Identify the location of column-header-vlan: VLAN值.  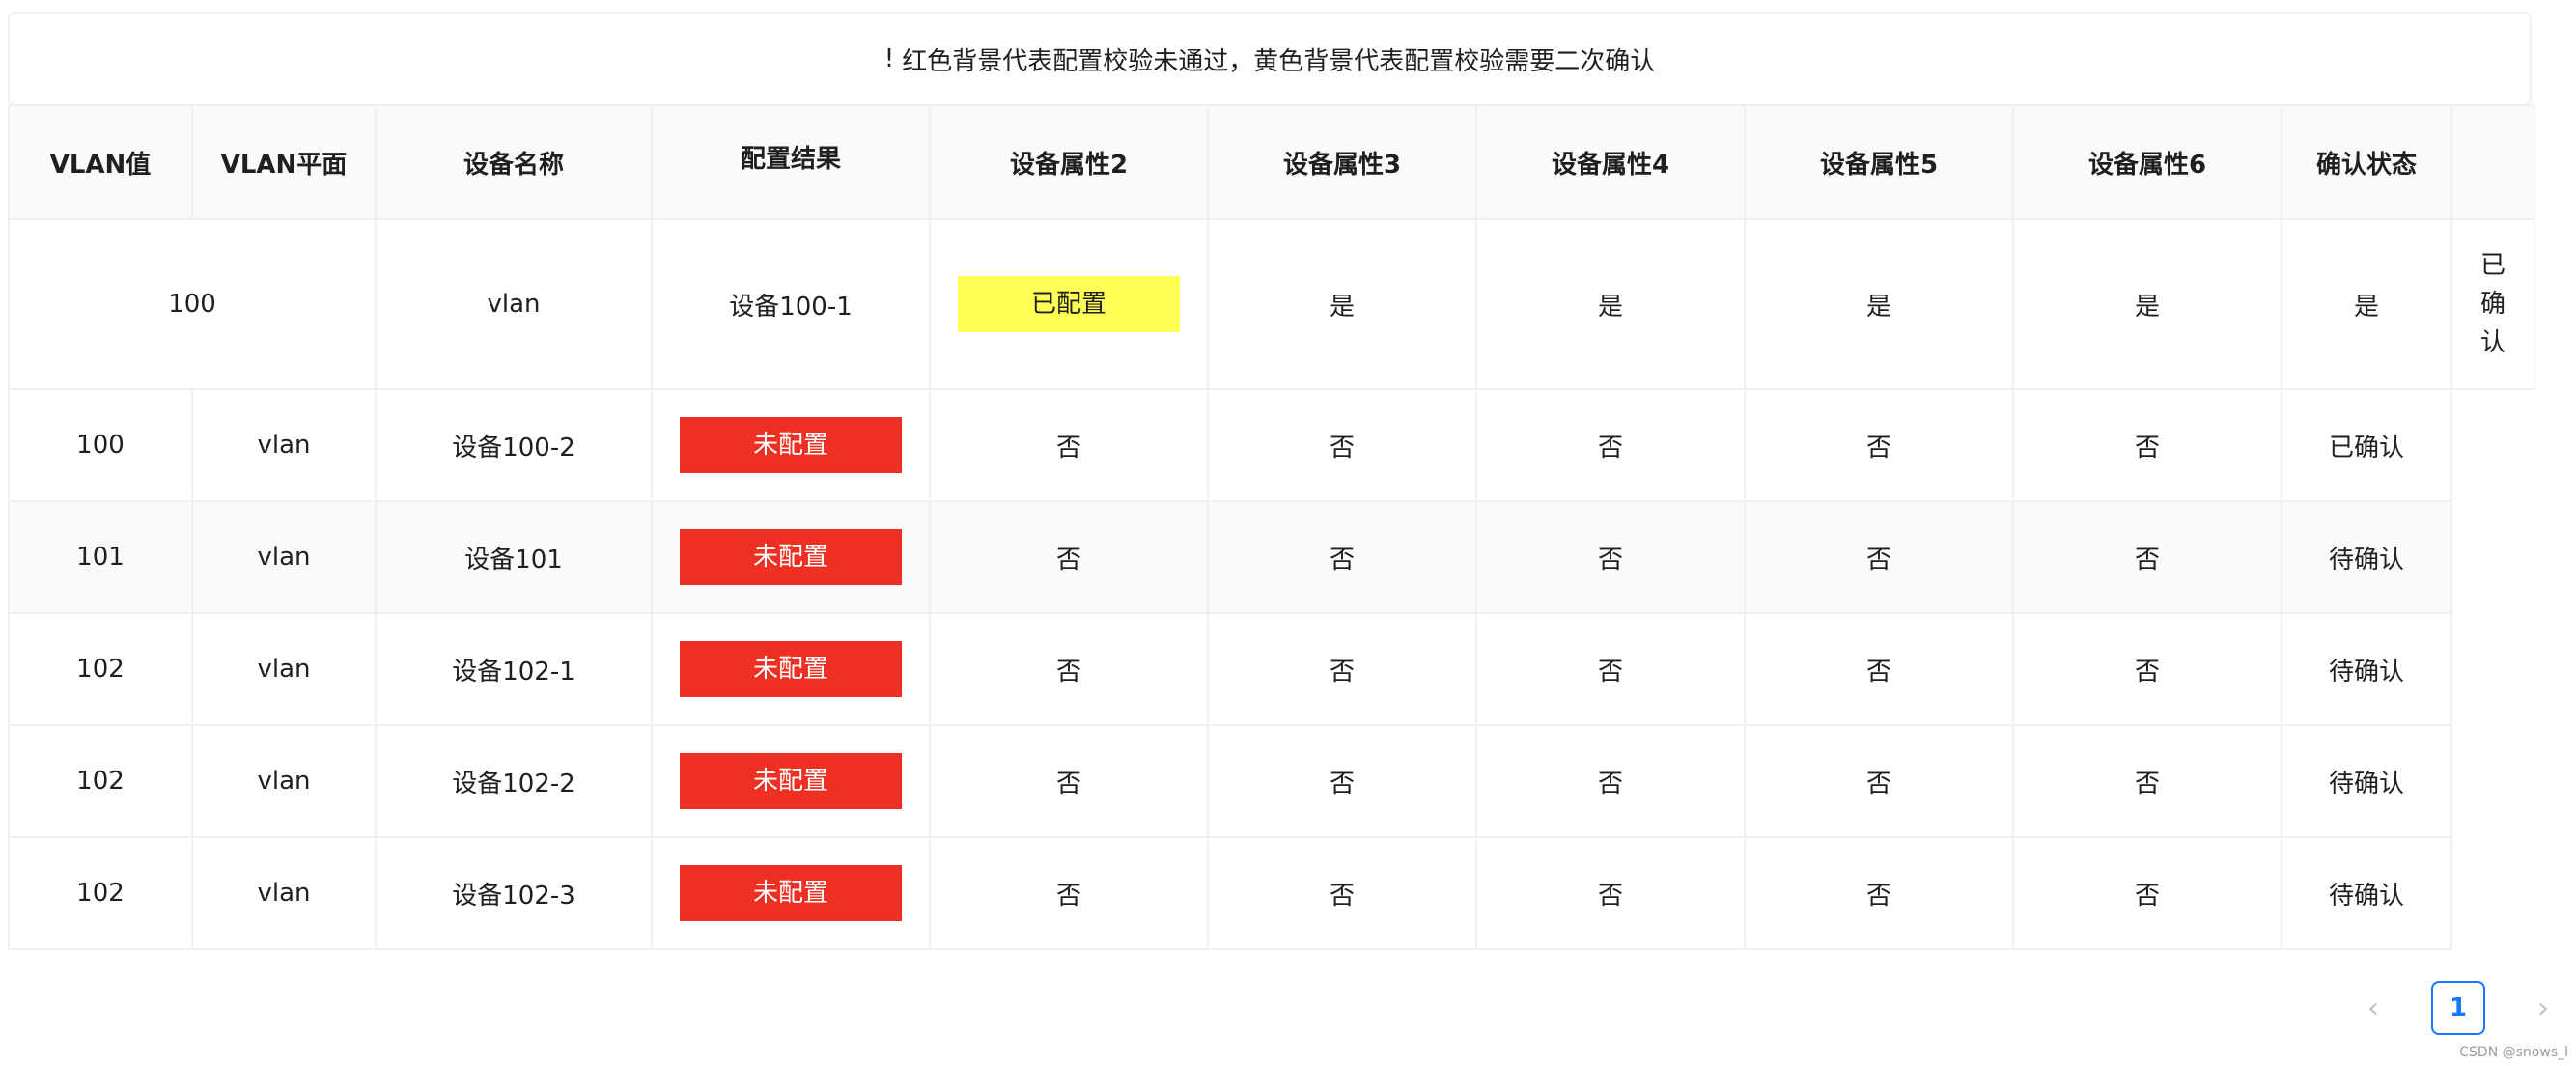
(101, 162).